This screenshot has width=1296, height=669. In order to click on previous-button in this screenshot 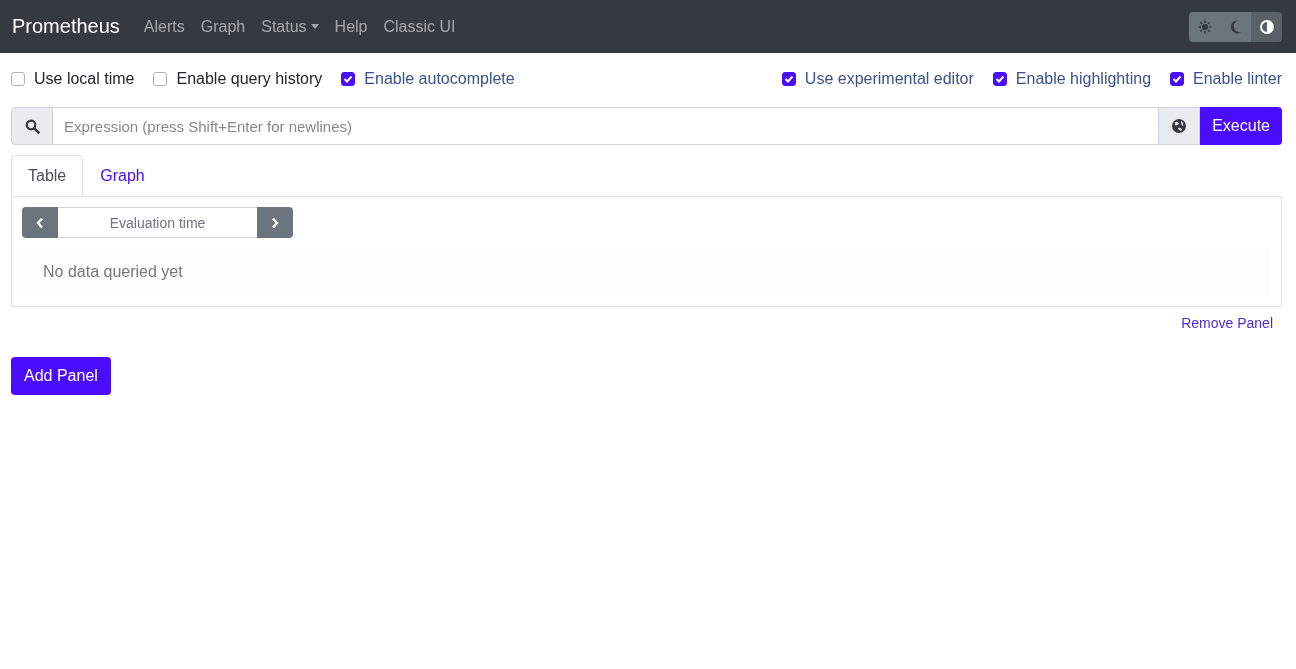, I will do `click(40, 222)`.